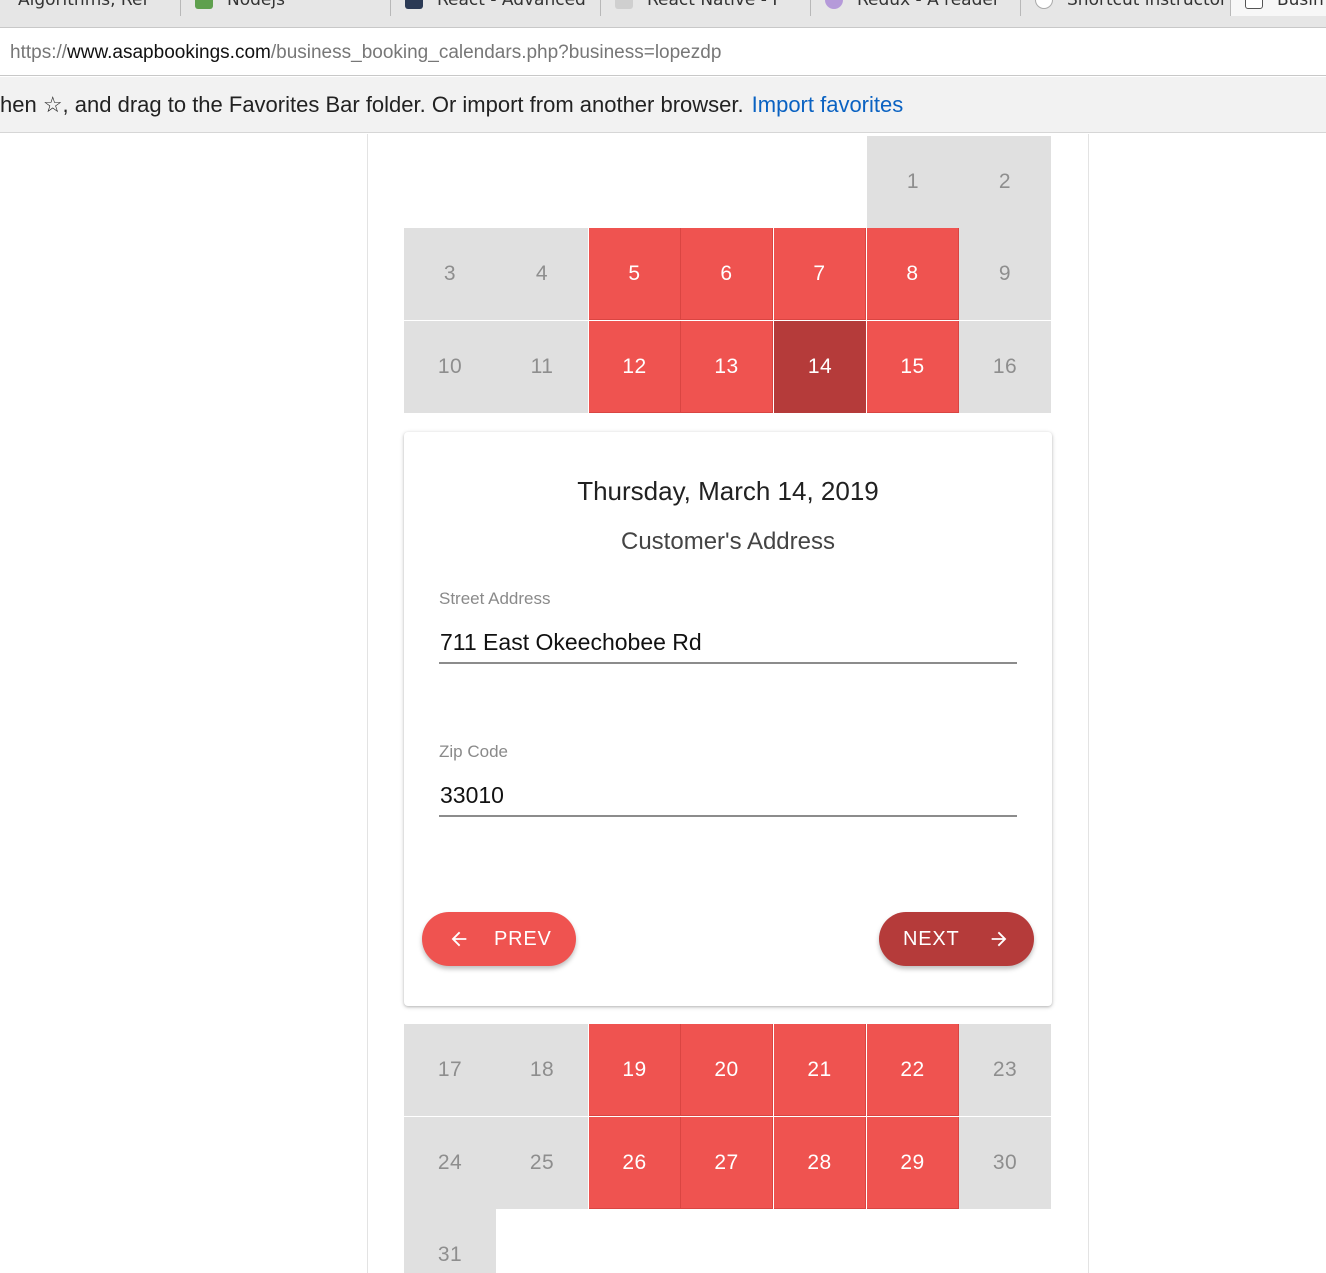  I want to click on day-cell: 4, so click(542, 274).